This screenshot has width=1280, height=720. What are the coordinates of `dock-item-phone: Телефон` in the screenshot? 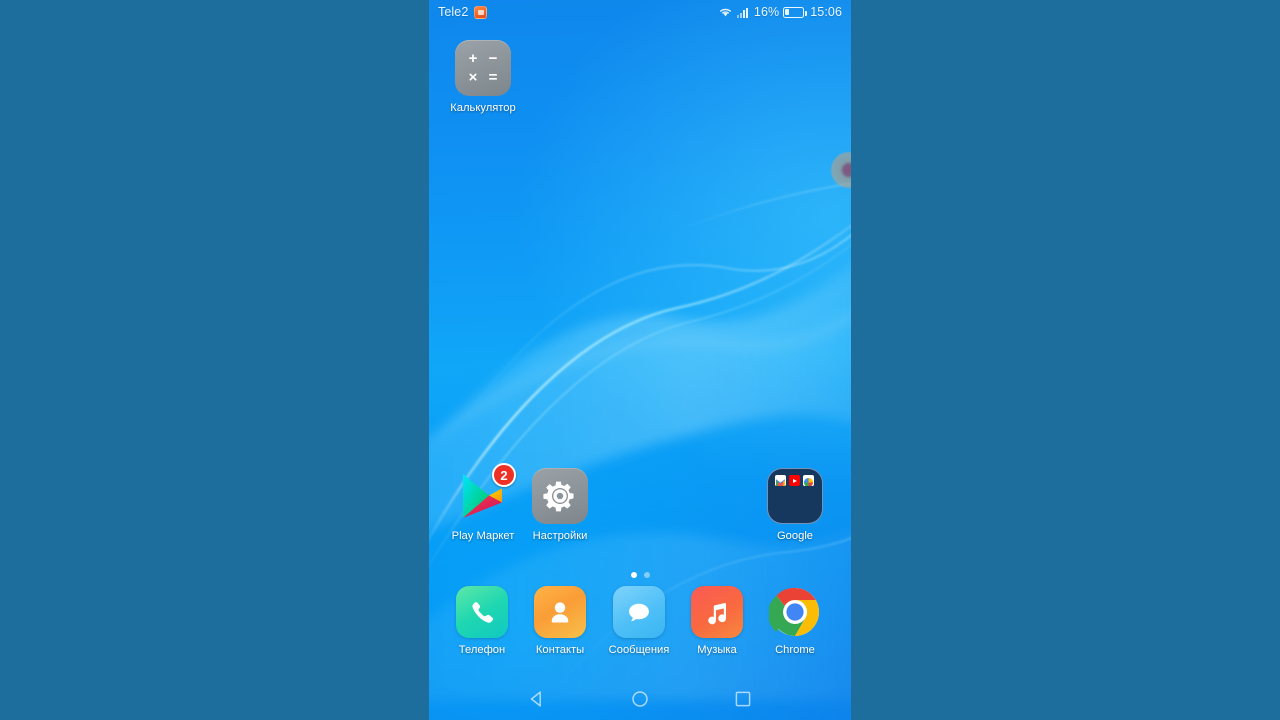 It's located at (482, 621).